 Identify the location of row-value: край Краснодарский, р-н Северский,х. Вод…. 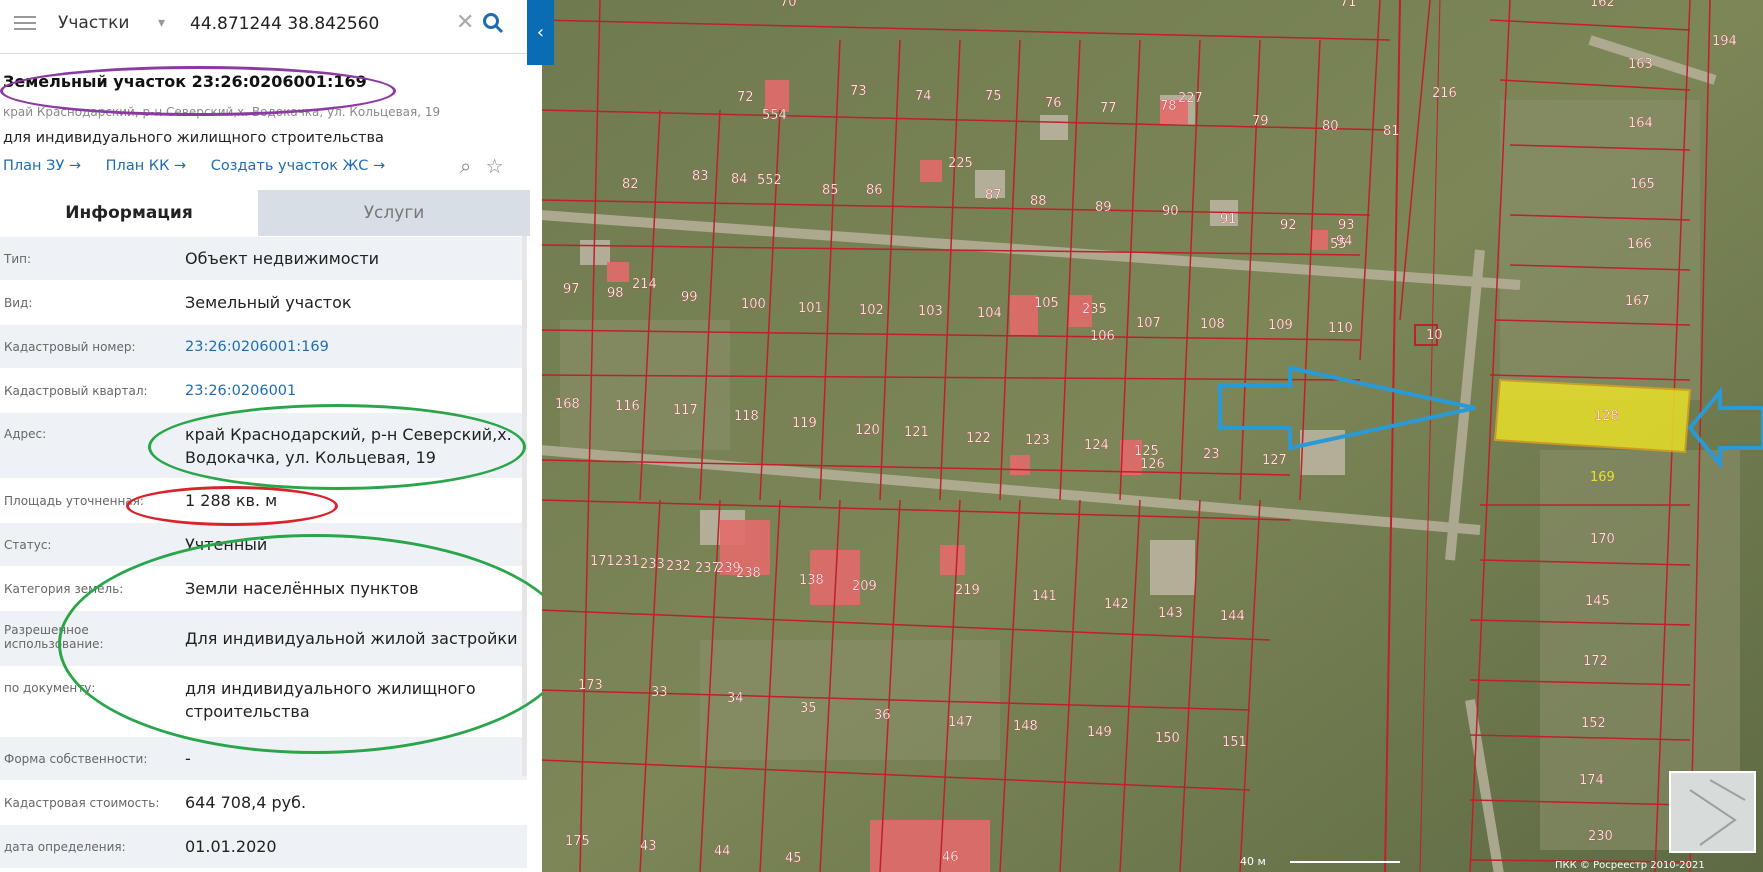
(348, 446).